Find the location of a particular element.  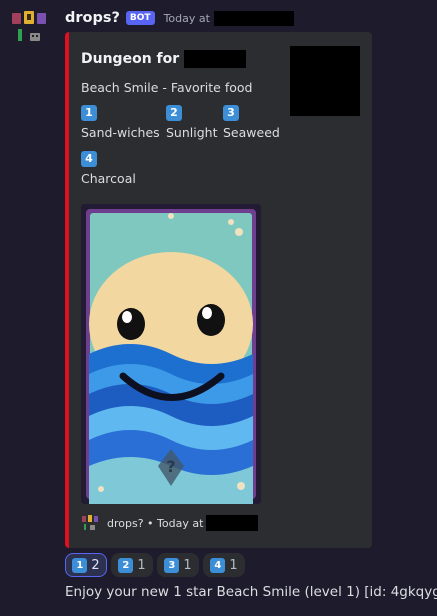

message-header: drops? BOT Today at is located at coordinates (179, 18).